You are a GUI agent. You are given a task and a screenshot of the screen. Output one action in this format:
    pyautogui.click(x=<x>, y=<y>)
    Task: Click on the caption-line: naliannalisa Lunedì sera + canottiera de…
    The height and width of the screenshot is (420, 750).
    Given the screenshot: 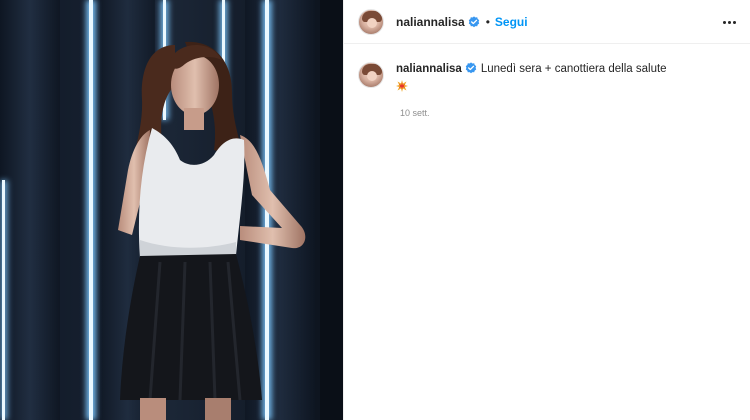 What is the action you would take?
    pyautogui.click(x=556, y=69)
    